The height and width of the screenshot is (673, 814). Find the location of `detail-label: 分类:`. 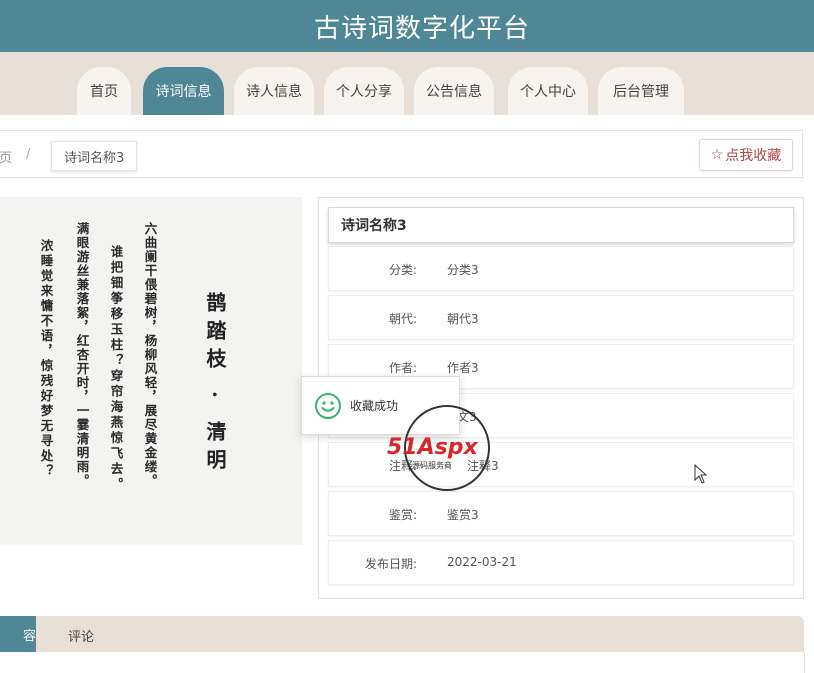

detail-label: 分类: is located at coordinates (402, 270).